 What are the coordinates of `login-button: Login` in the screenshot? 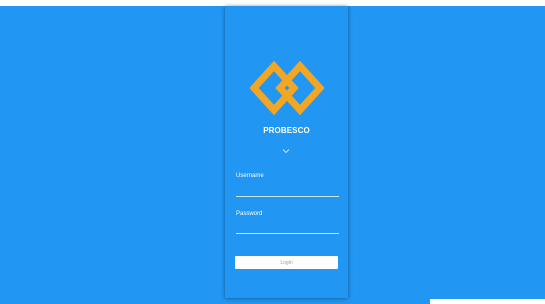 It's located at (286, 262).